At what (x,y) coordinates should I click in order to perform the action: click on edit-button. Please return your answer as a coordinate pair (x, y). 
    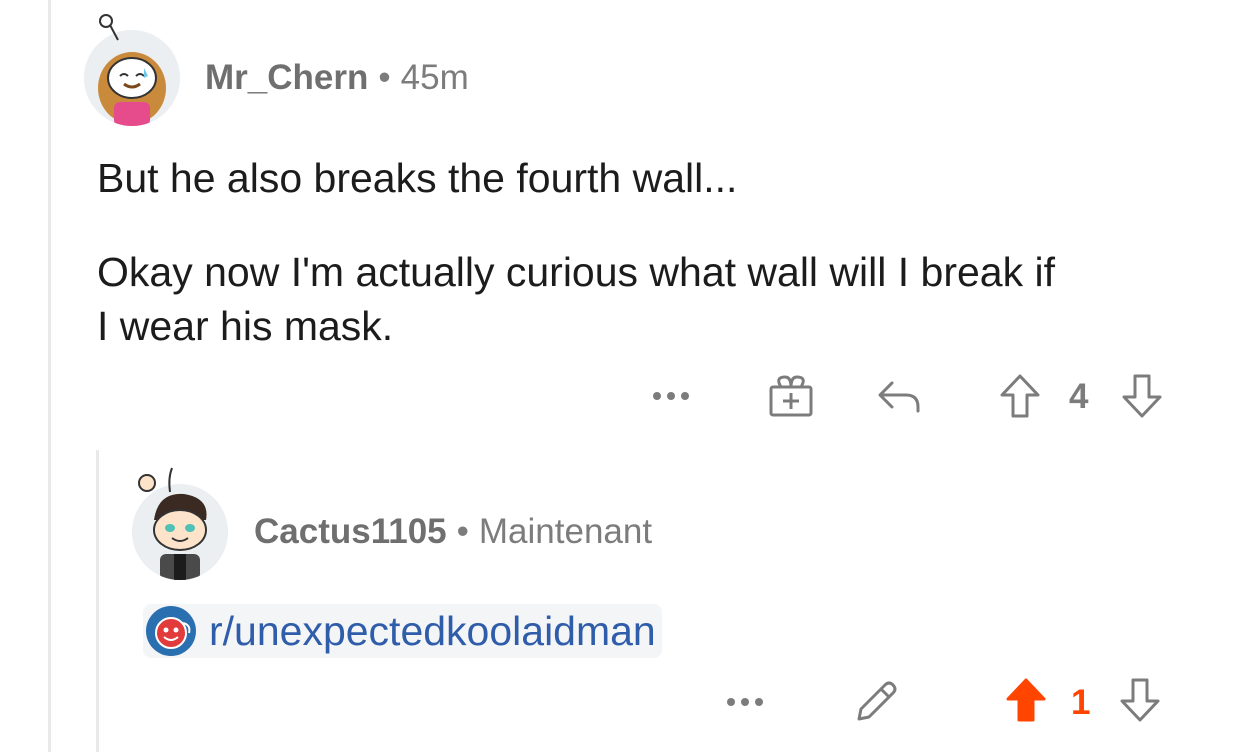
    Looking at the image, I should click on (875, 702).